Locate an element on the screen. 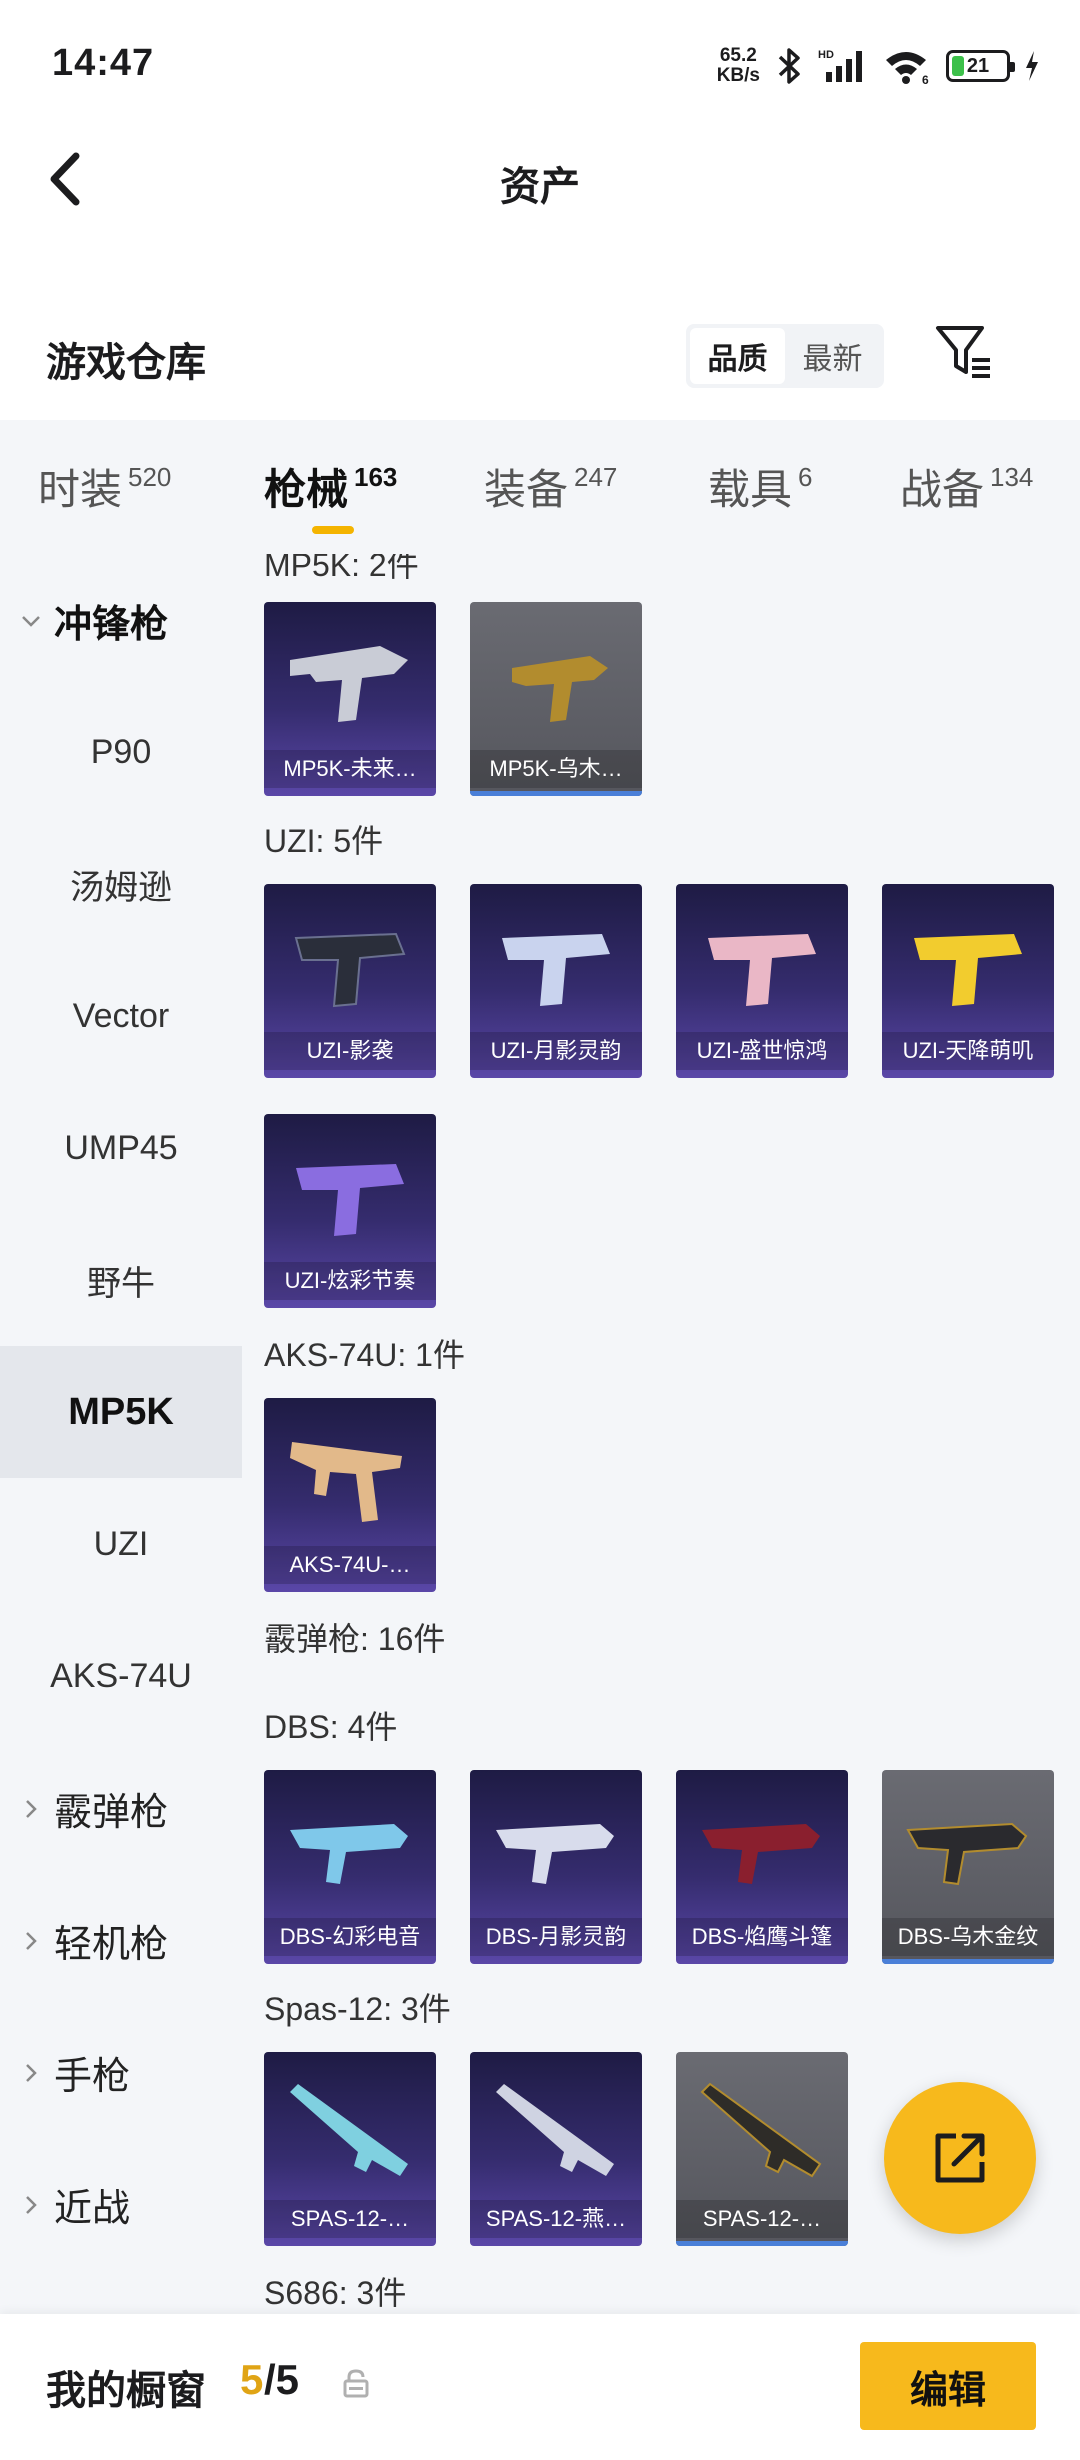 Image resolution: width=1080 pixels, height=2460 pixels. sort-latest-button: 最新 is located at coordinates (832, 356).